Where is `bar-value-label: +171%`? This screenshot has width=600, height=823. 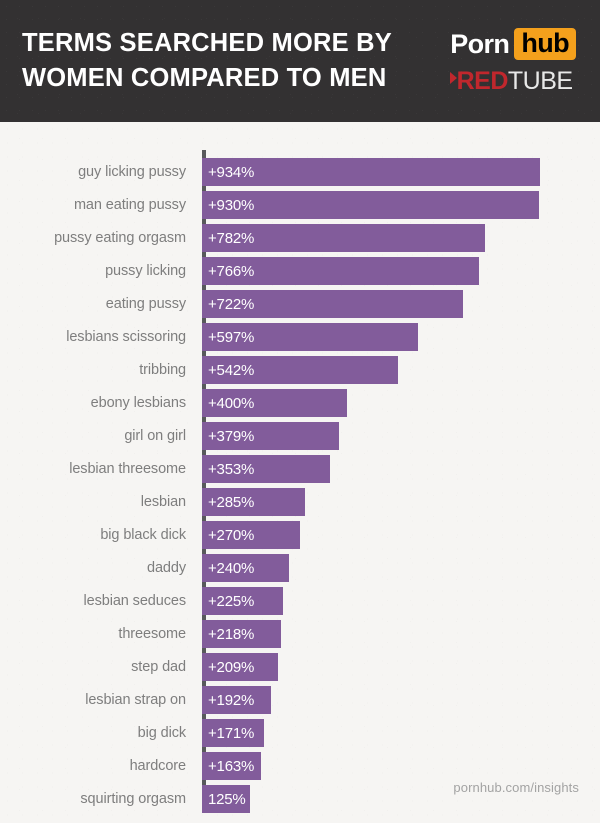 bar-value-label: +171% is located at coordinates (231, 733).